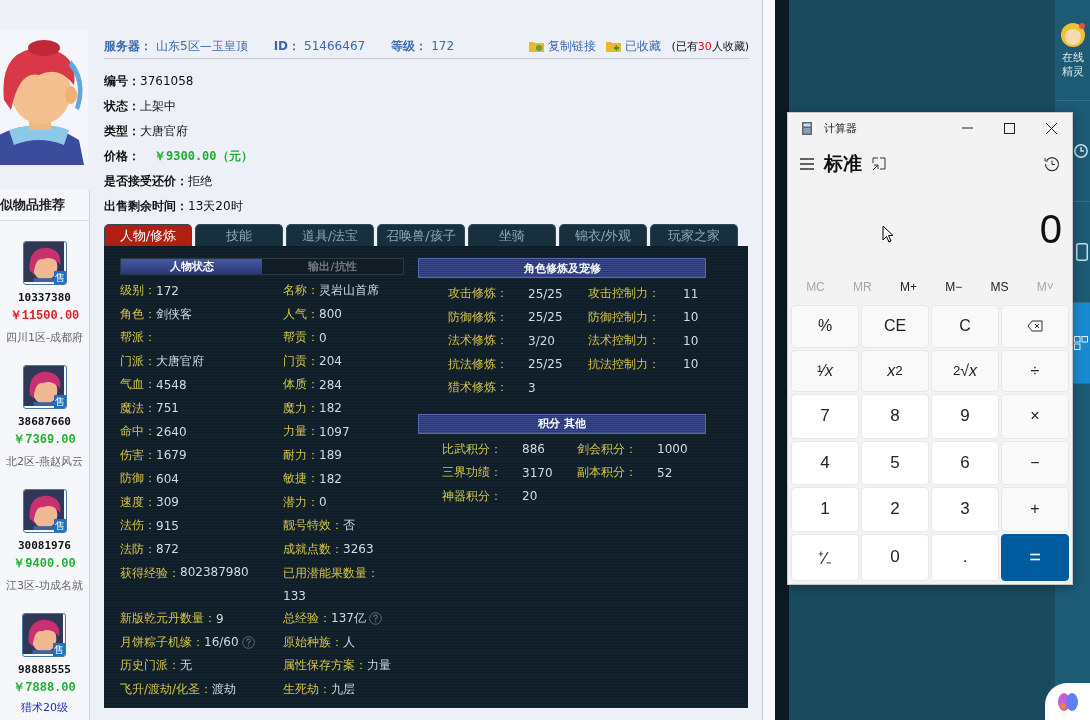  What do you see at coordinates (221, 642) in the screenshot?
I see `stat-value: 16/60` at bounding box center [221, 642].